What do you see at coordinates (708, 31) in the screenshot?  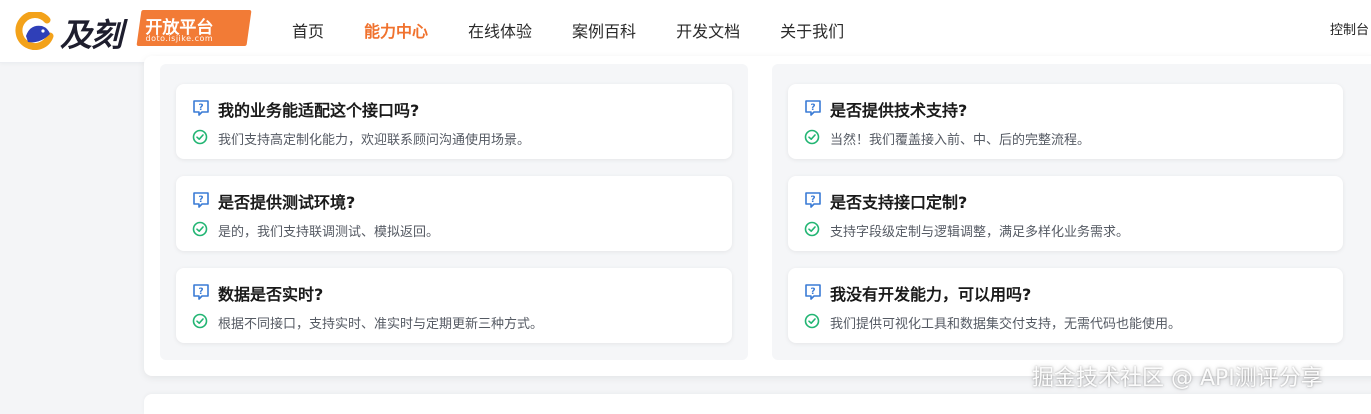 I see `nav-item-dev-docs: 开发文档` at bounding box center [708, 31].